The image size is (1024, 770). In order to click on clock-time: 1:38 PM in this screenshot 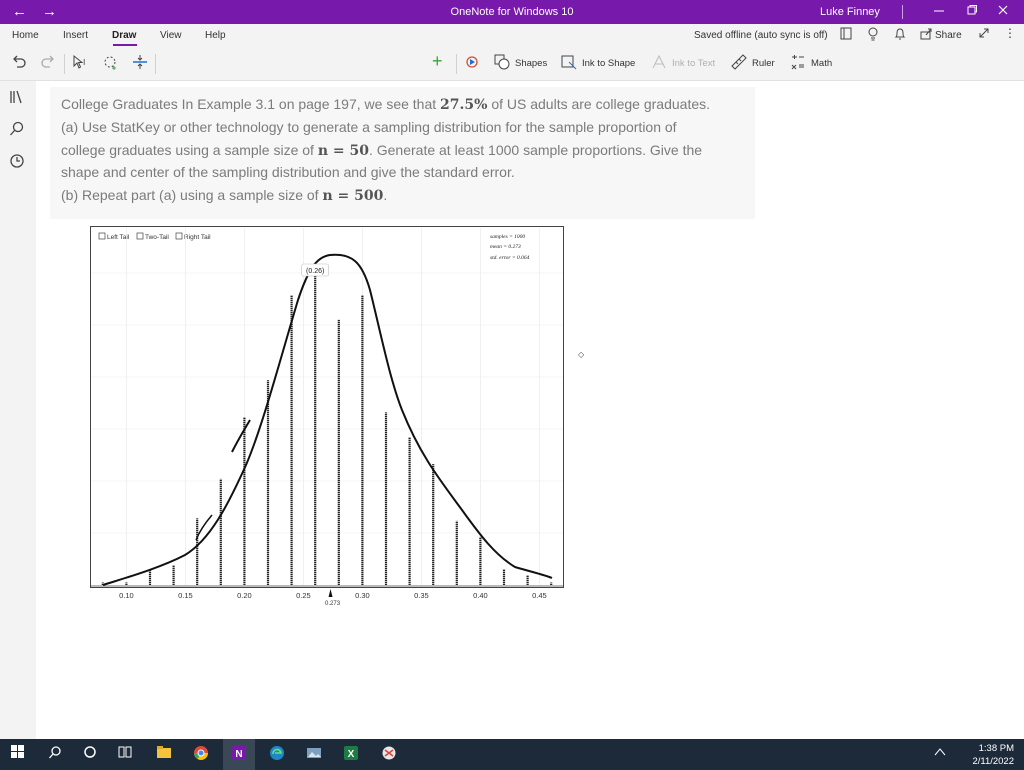, I will do `click(996, 748)`.